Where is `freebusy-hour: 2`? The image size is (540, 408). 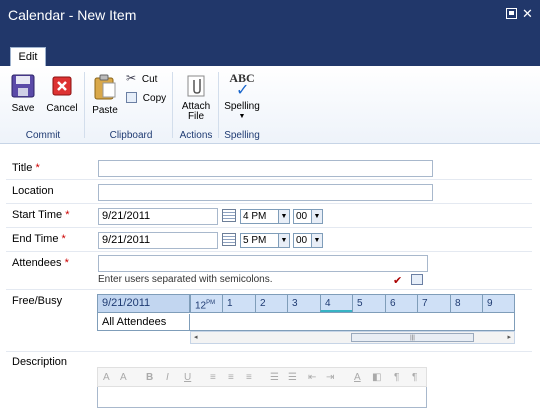
freebusy-hour: 2 is located at coordinates (271, 303).